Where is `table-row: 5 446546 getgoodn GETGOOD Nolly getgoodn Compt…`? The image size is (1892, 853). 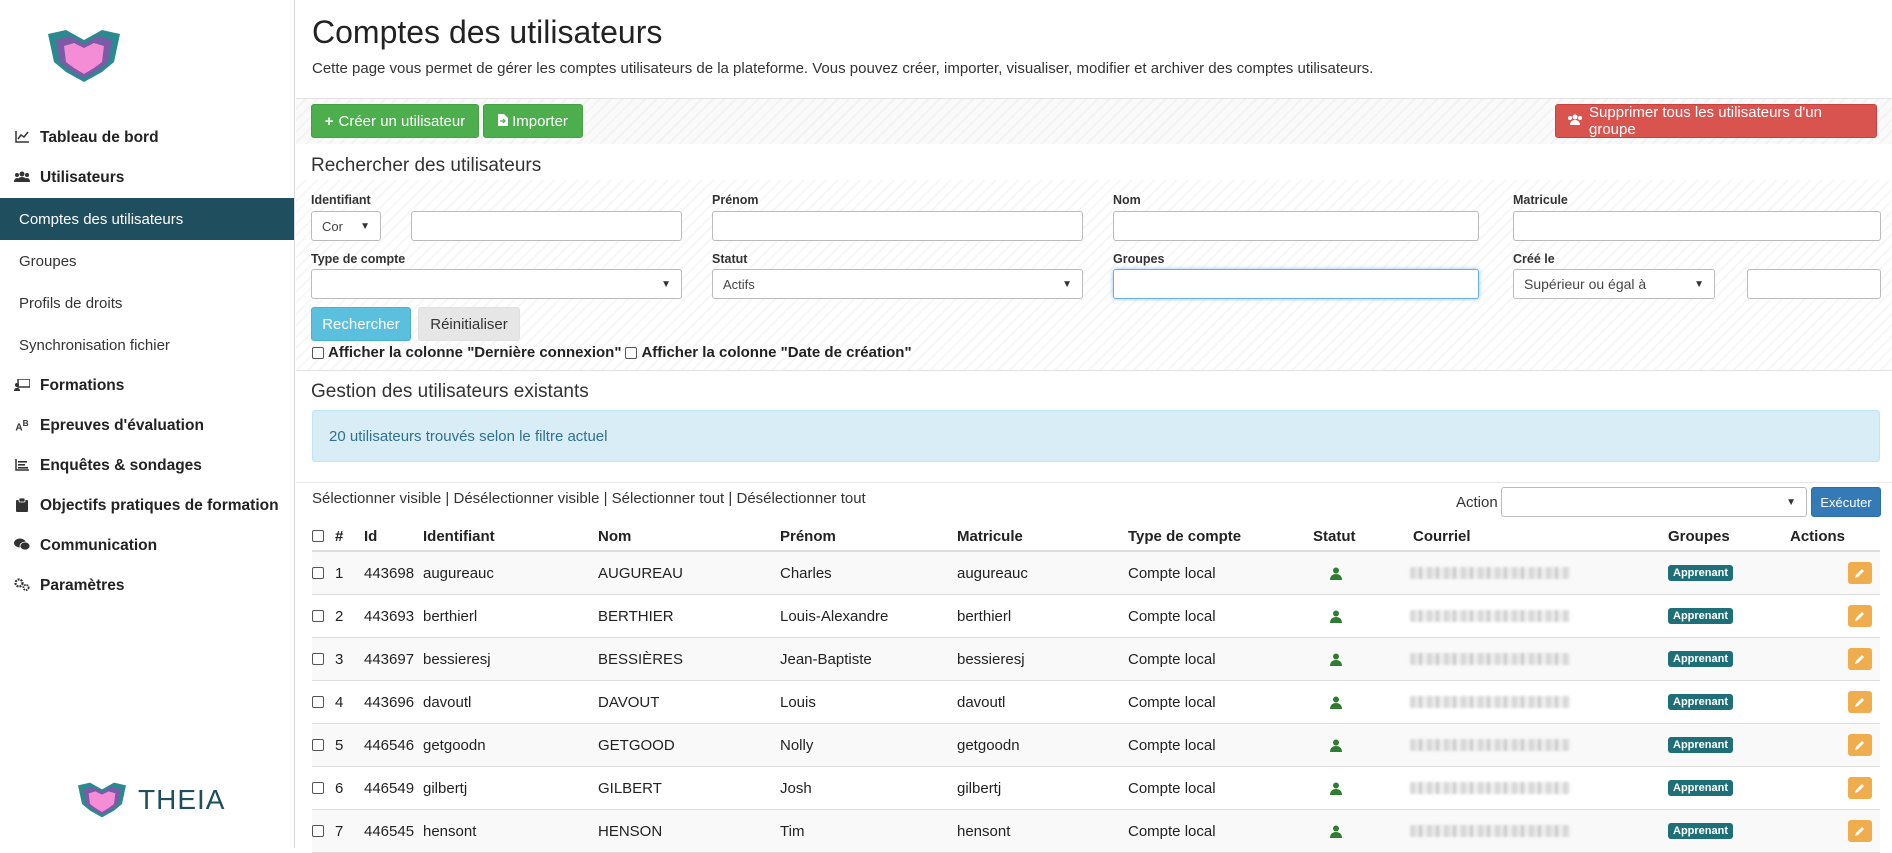
table-row: 5 446546 getgoodn GETGOOD Nolly getgoodn Compt… is located at coordinates (1096, 745).